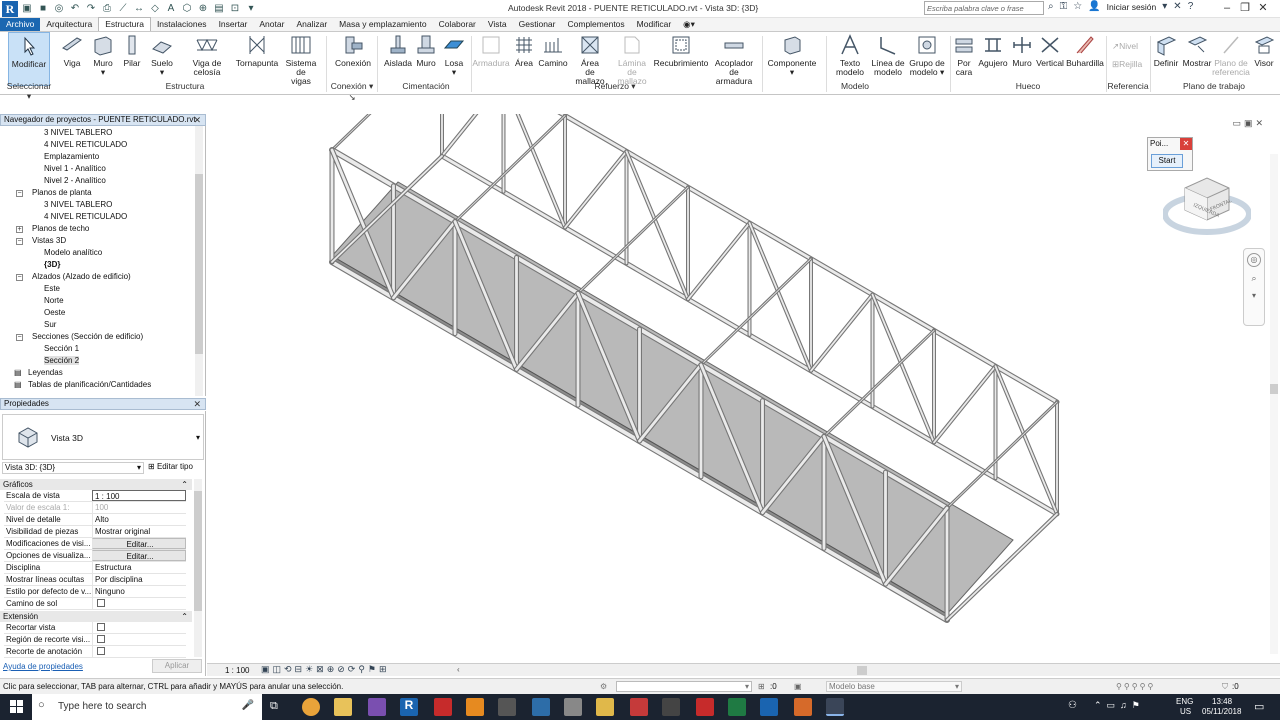 The image size is (1280, 720). Describe the element at coordinates (233, 24) in the screenshot. I see `tab-insertar: Insertar` at that location.